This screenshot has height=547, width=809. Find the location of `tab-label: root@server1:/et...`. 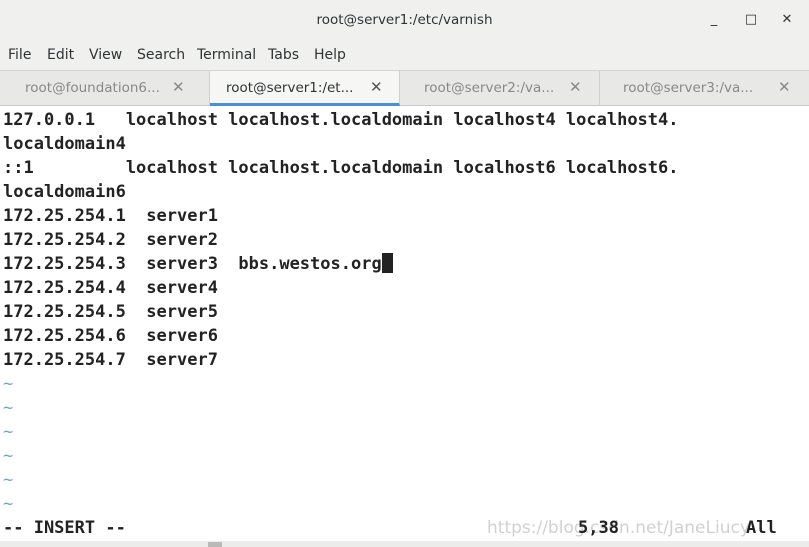

tab-label: root@server1:/et... is located at coordinates (290, 88).